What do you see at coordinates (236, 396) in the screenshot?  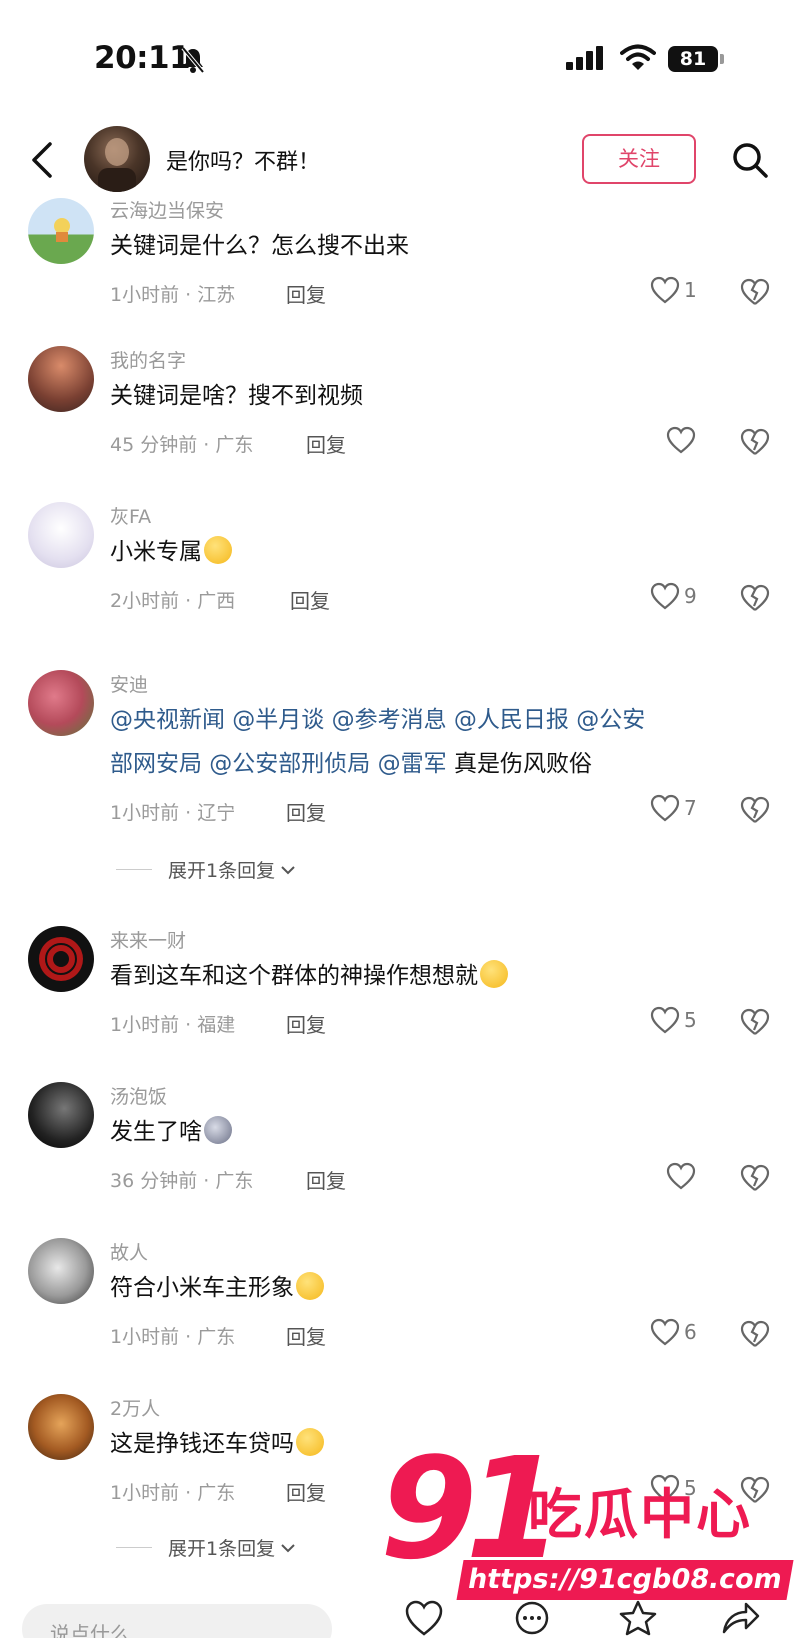 I see `comment-text: 关键词是啥？搜不到视频` at bounding box center [236, 396].